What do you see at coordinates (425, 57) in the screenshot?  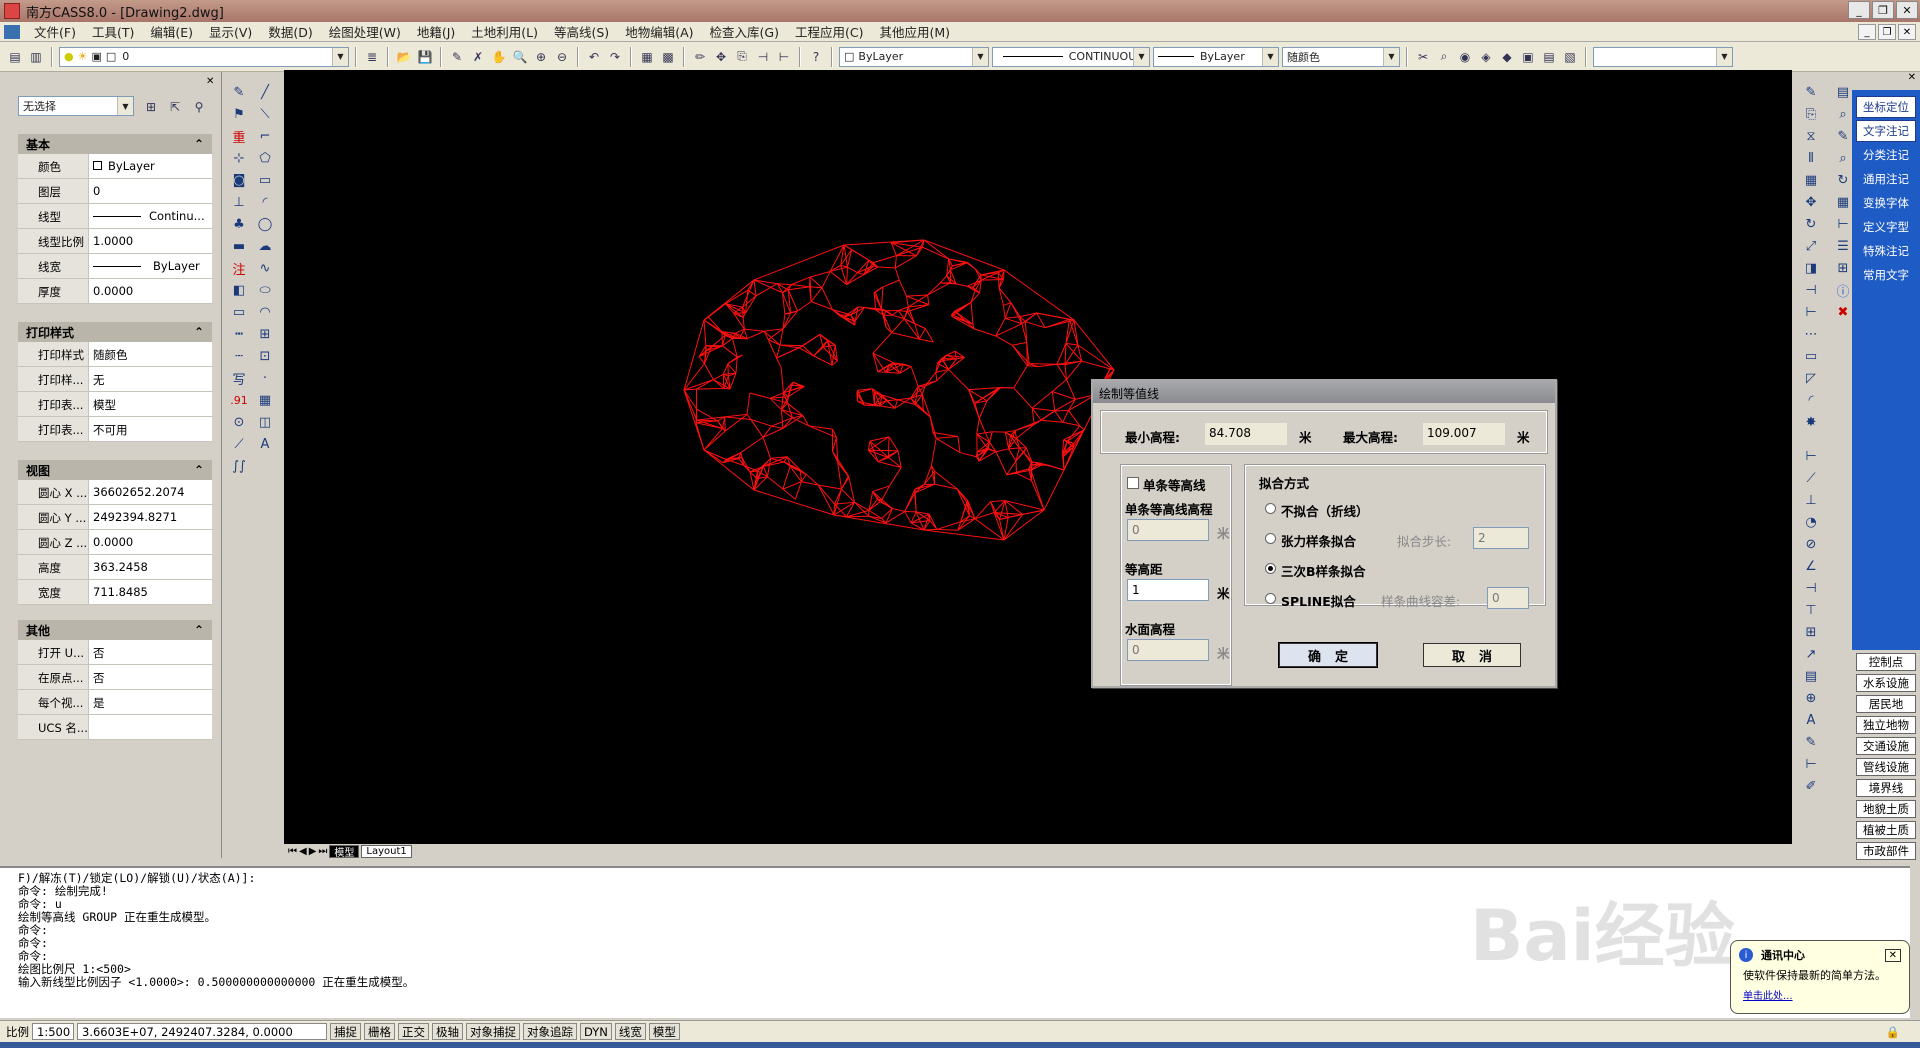 I see `save-icon: 💾` at bounding box center [425, 57].